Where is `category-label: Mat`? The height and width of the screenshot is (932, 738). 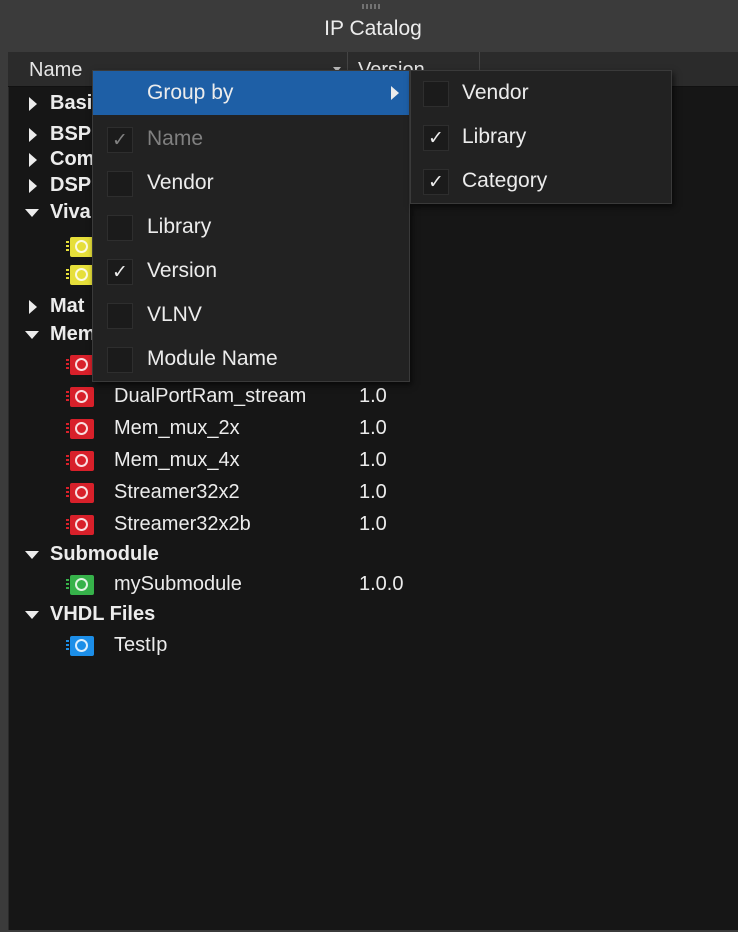 category-label: Mat is located at coordinates (67, 306).